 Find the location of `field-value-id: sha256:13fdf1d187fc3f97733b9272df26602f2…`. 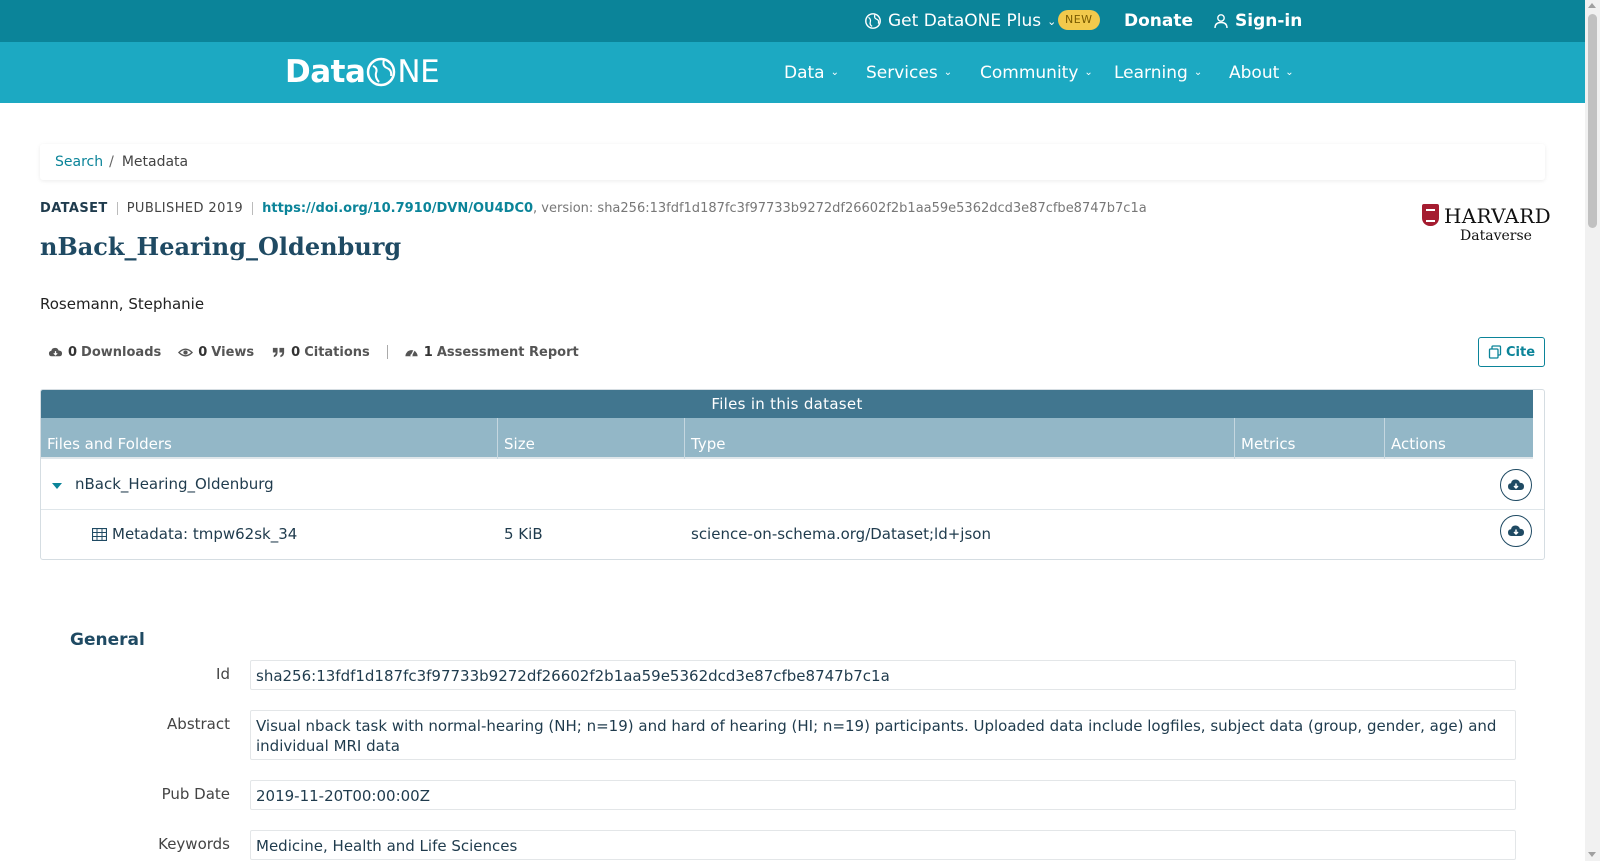

field-value-id: sha256:13fdf1d187fc3f97733b9272df26602f2… is located at coordinates (883, 675).